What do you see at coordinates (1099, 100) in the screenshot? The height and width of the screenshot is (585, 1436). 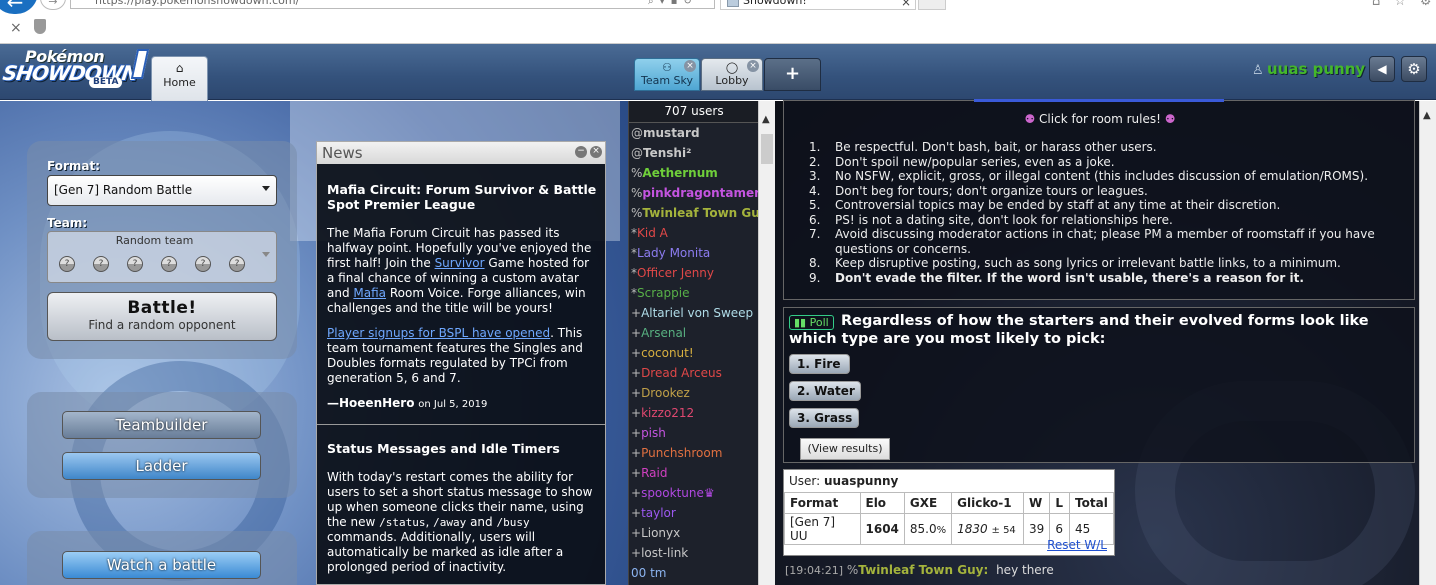 I see `room-links` at bounding box center [1099, 100].